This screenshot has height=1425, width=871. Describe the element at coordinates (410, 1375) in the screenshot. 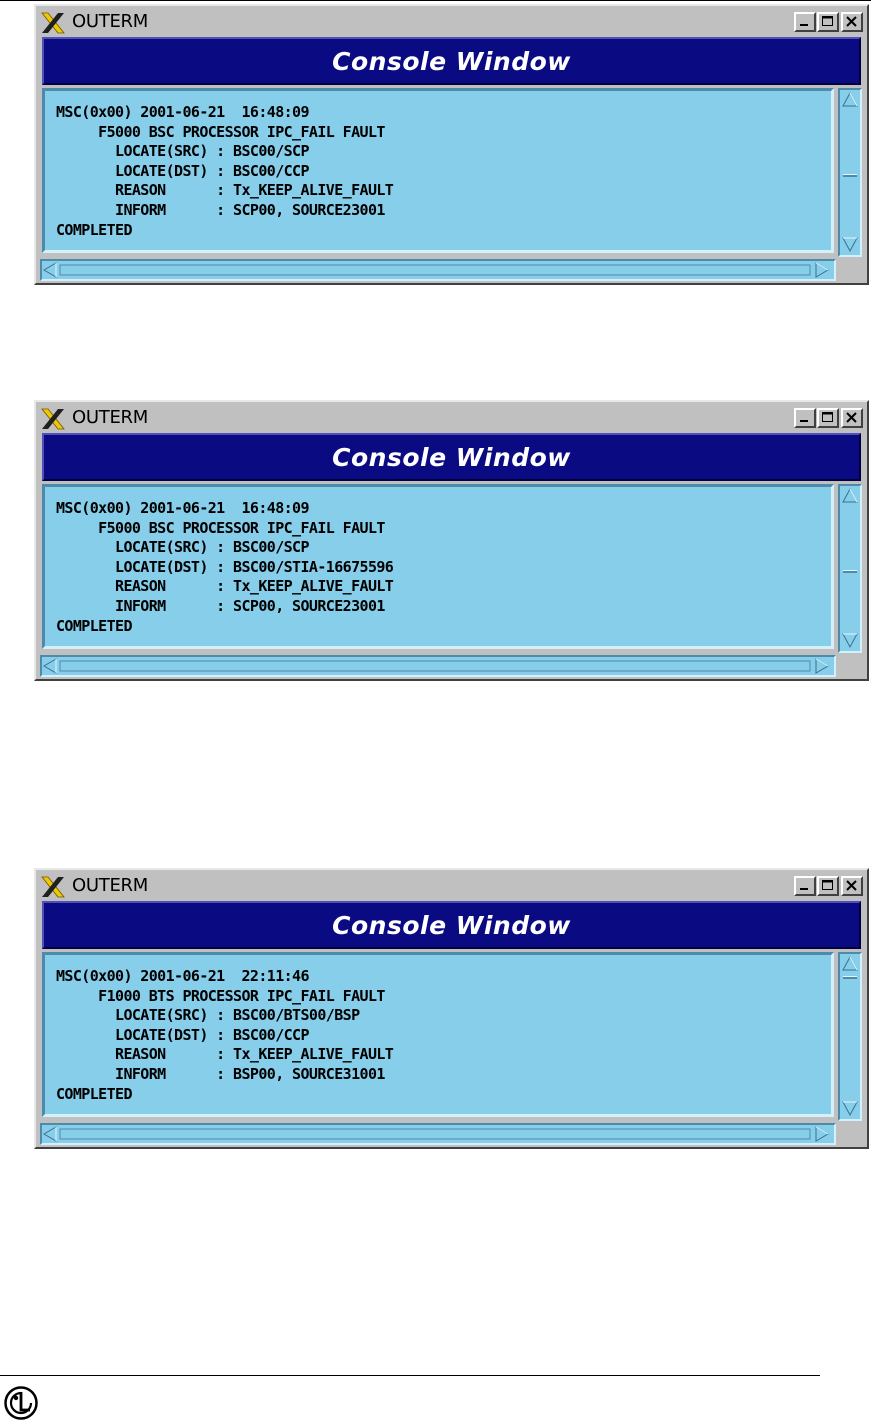

I see `footer-rule` at that location.